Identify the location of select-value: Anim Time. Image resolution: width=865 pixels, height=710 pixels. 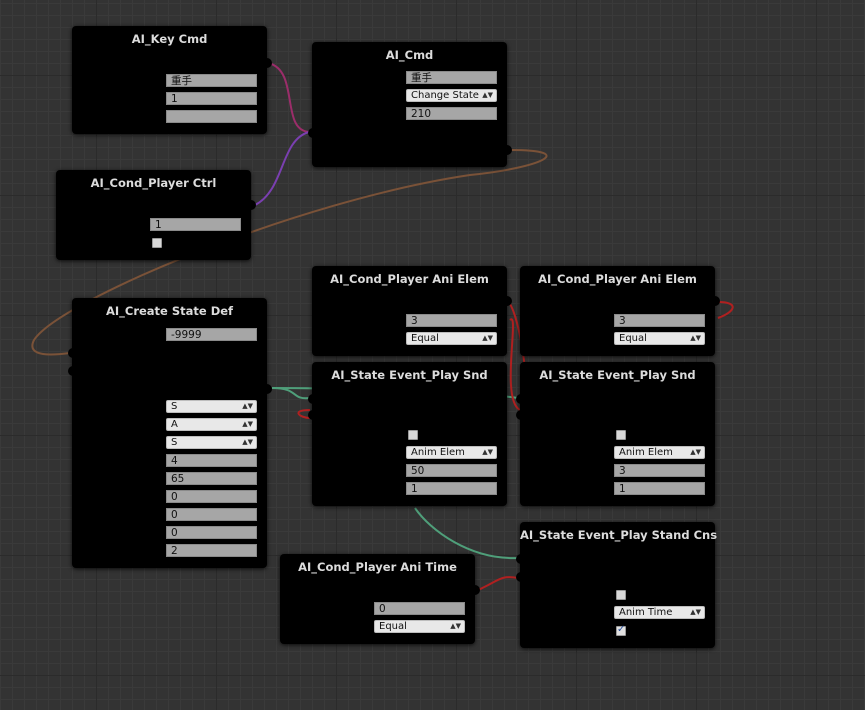
(646, 612).